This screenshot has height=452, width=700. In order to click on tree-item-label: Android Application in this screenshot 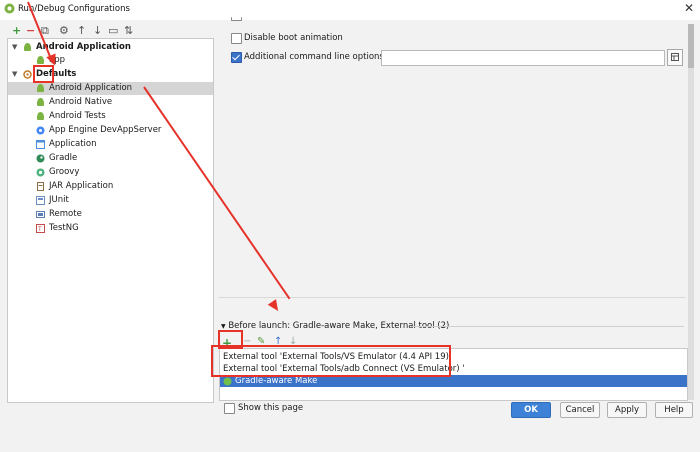, I will do `click(91, 88)`.